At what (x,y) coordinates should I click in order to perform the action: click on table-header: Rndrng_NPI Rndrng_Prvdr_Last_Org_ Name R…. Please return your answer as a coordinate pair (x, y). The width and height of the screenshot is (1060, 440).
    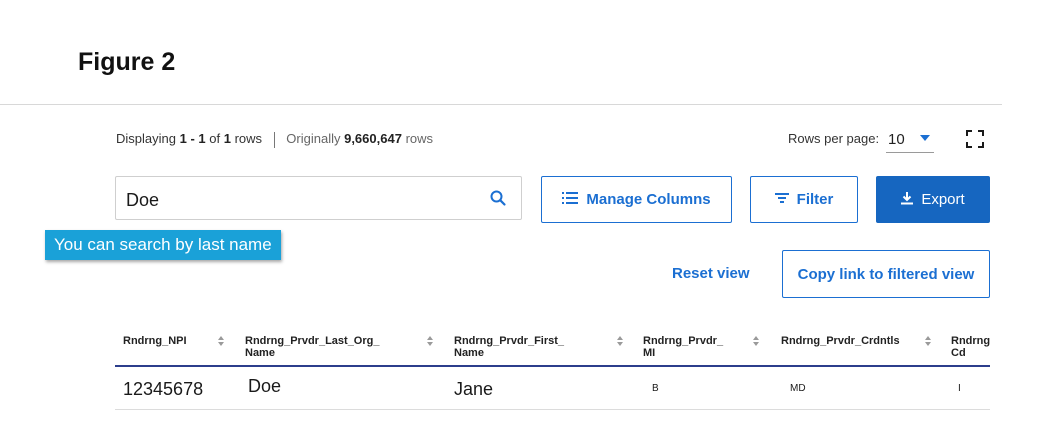
    Looking at the image, I should click on (552, 348).